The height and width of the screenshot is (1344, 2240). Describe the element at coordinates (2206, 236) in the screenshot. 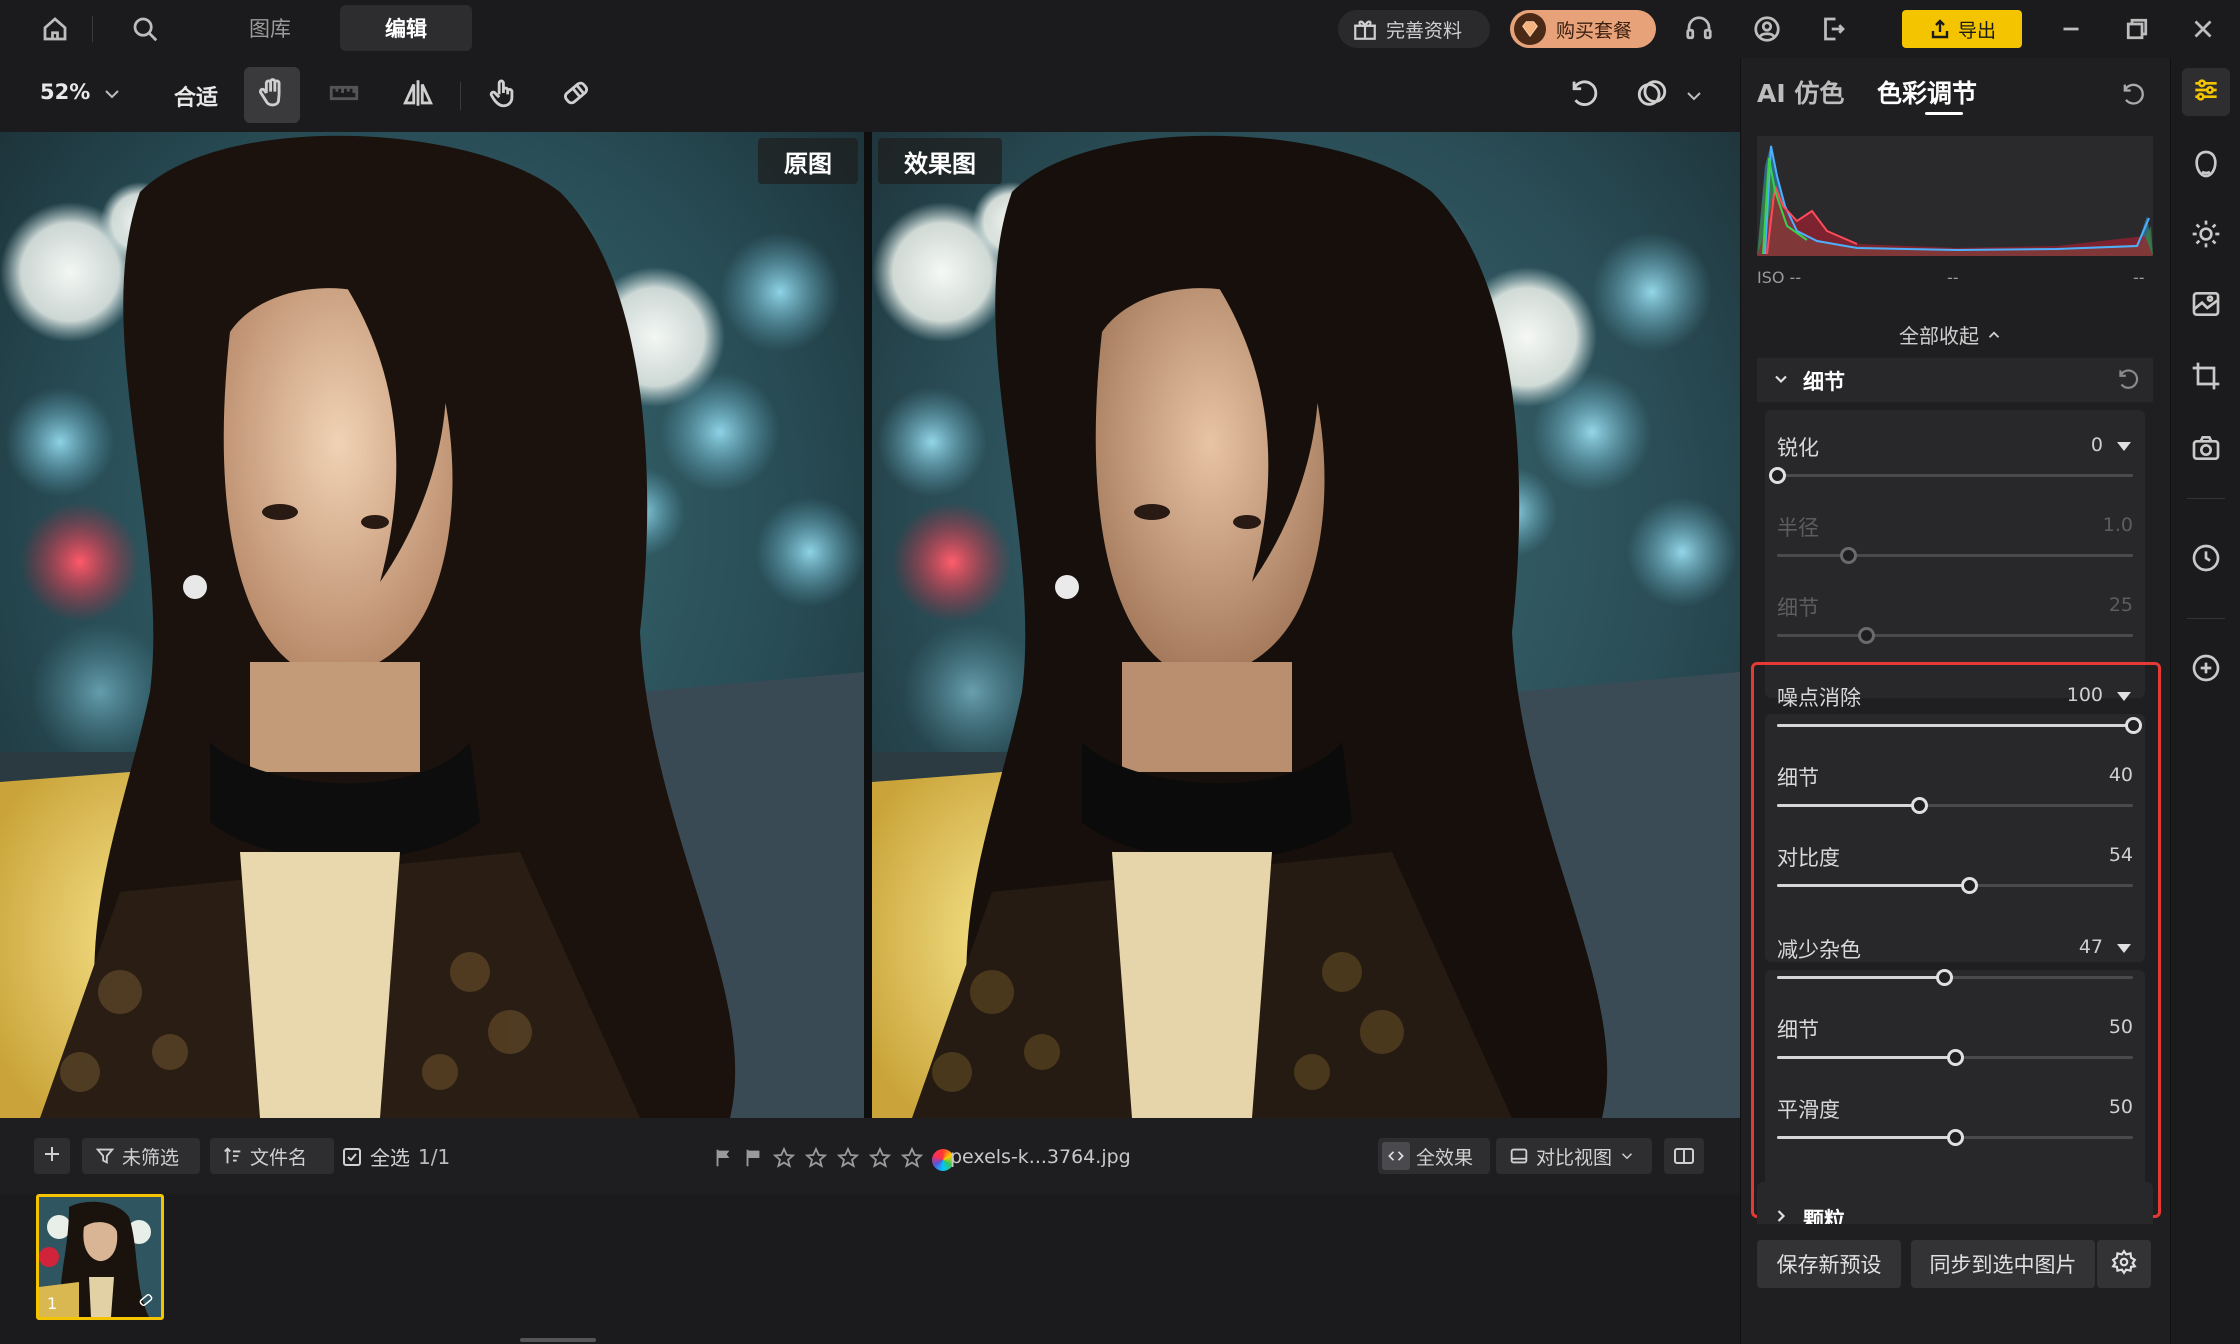

I see `light-button` at that location.